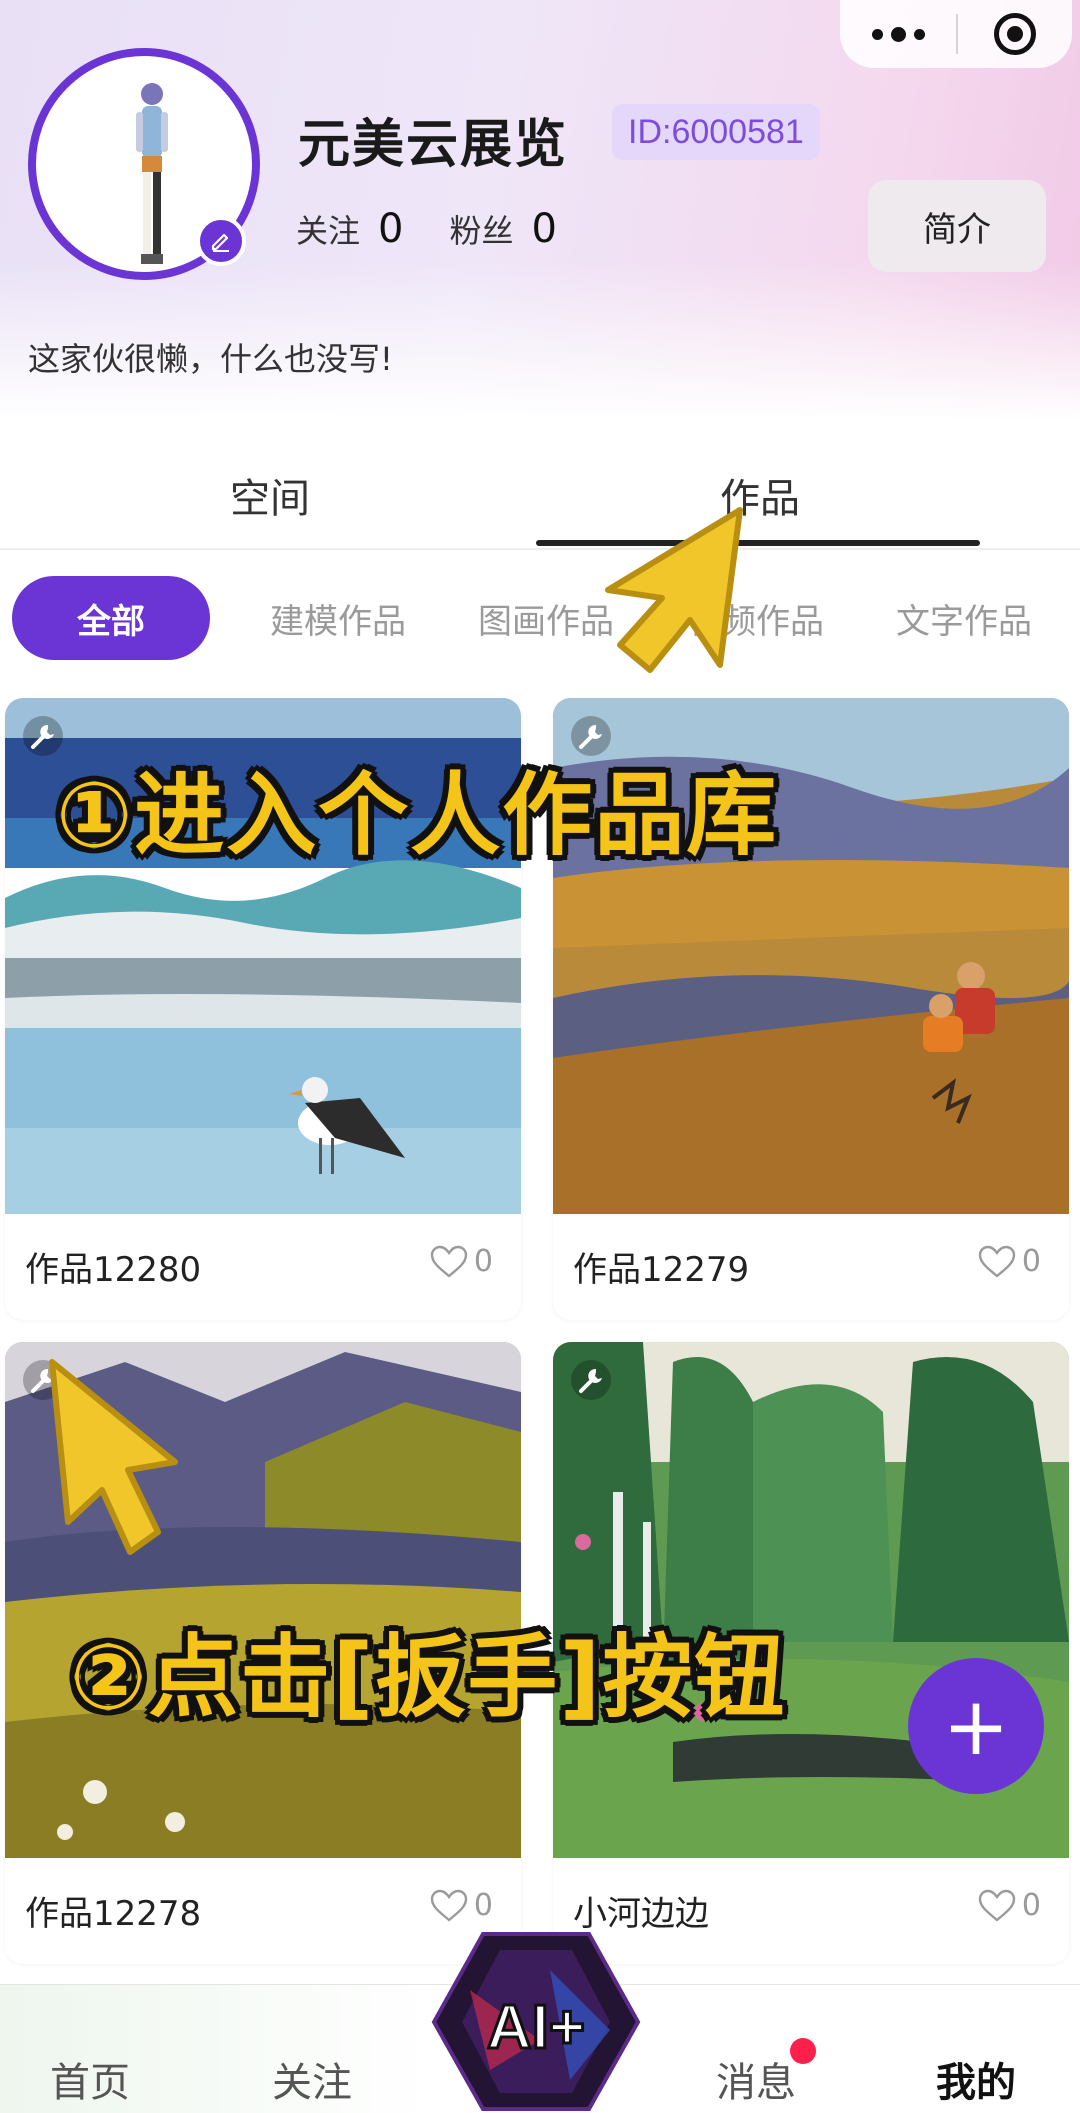 Image resolution: width=1080 pixels, height=2113 pixels. I want to click on tutorial-step-2: ②点击[扳手]按钮, so click(428, 1677).